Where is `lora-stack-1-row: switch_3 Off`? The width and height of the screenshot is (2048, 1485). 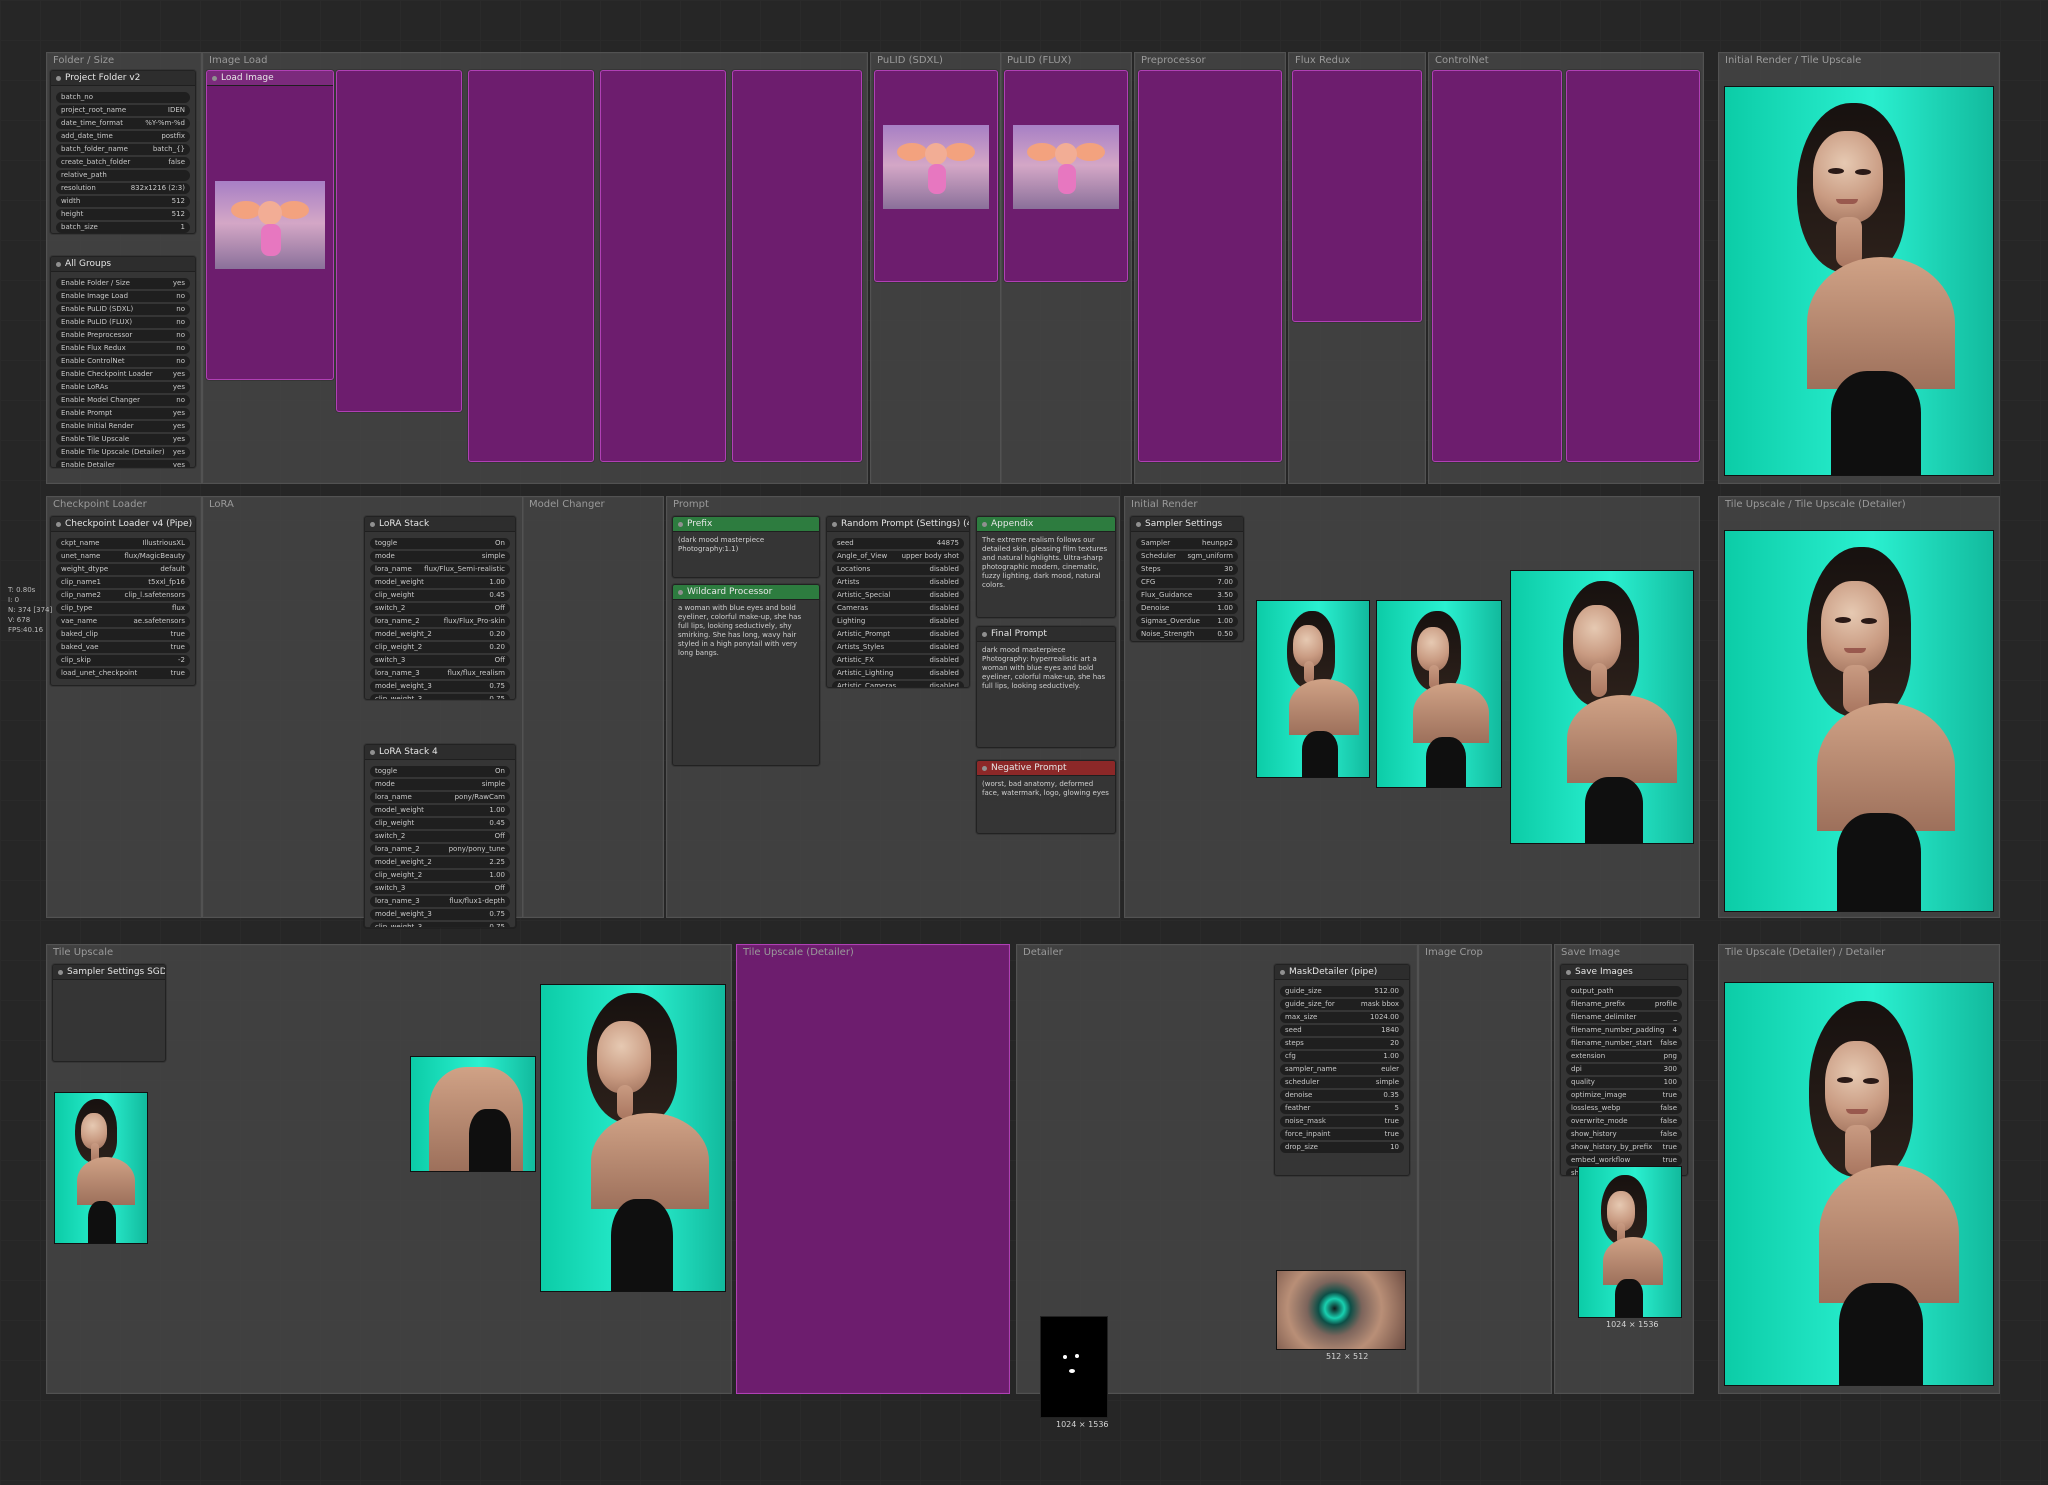 lora-stack-1-row: switch_3 Off is located at coordinates (440, 660).